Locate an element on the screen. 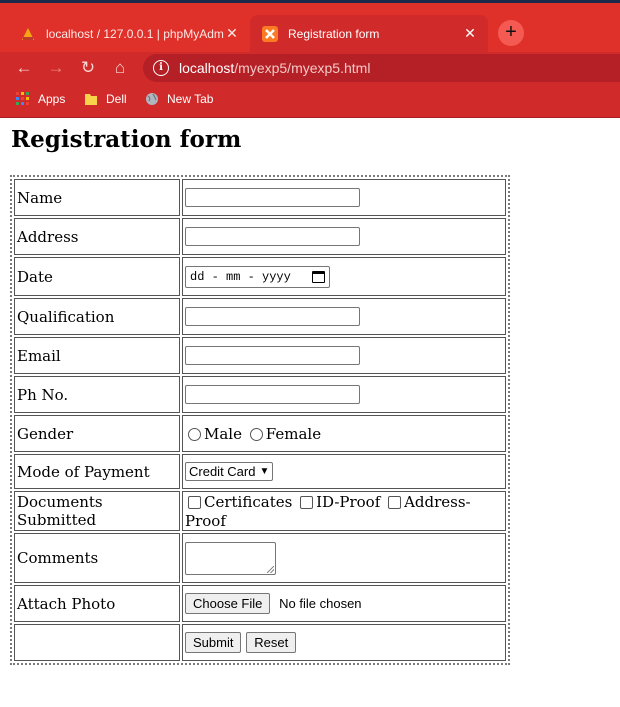  apps-grid-icon is located at coordinates (23, 99).